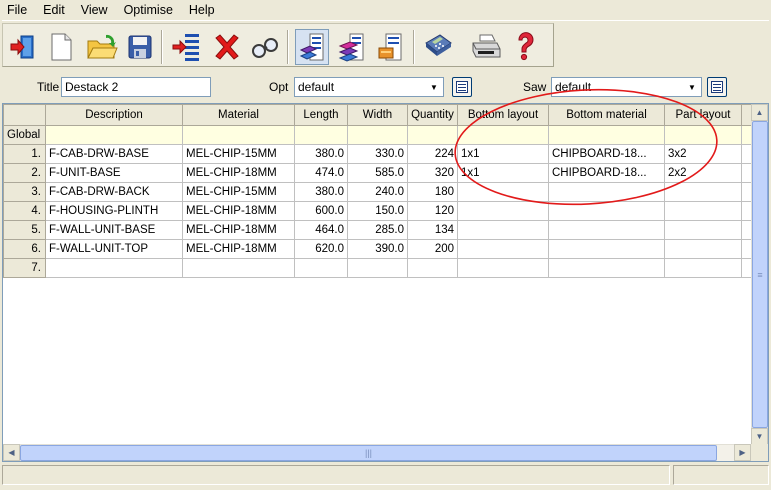 Image resolution: width=771 pixels, height=490 pixels. I want to click on scroll-up-icon: ▲, so click(759, 112).